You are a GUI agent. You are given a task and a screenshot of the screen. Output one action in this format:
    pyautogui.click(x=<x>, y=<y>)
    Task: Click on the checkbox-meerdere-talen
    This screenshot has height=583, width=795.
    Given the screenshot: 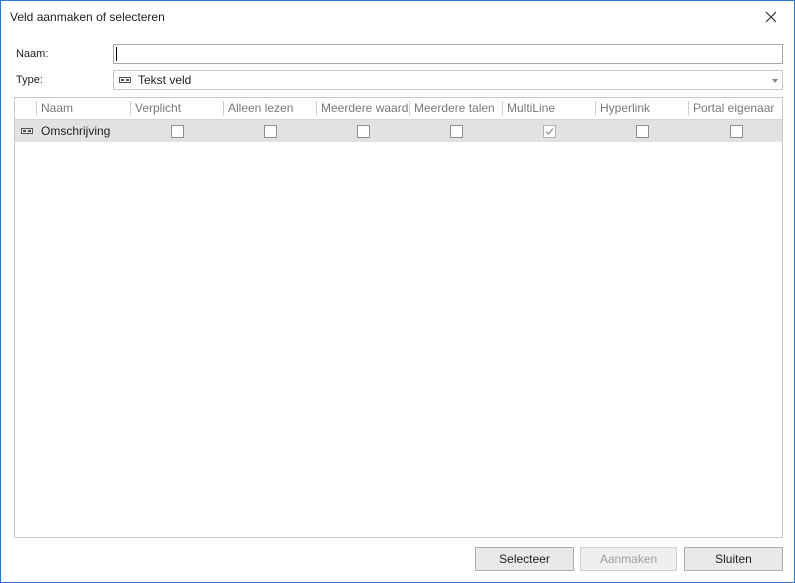 What is the action you would take?
    pyautogui.click(x=456, y=131)
    